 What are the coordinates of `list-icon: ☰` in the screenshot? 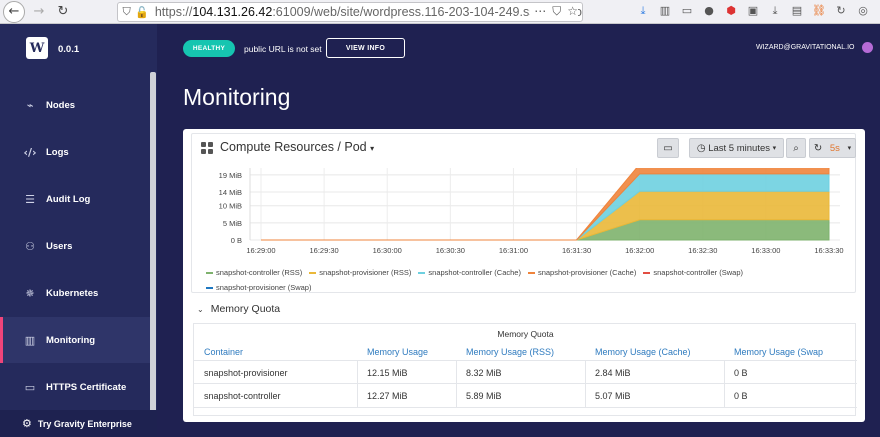 It's located at (30, 199).